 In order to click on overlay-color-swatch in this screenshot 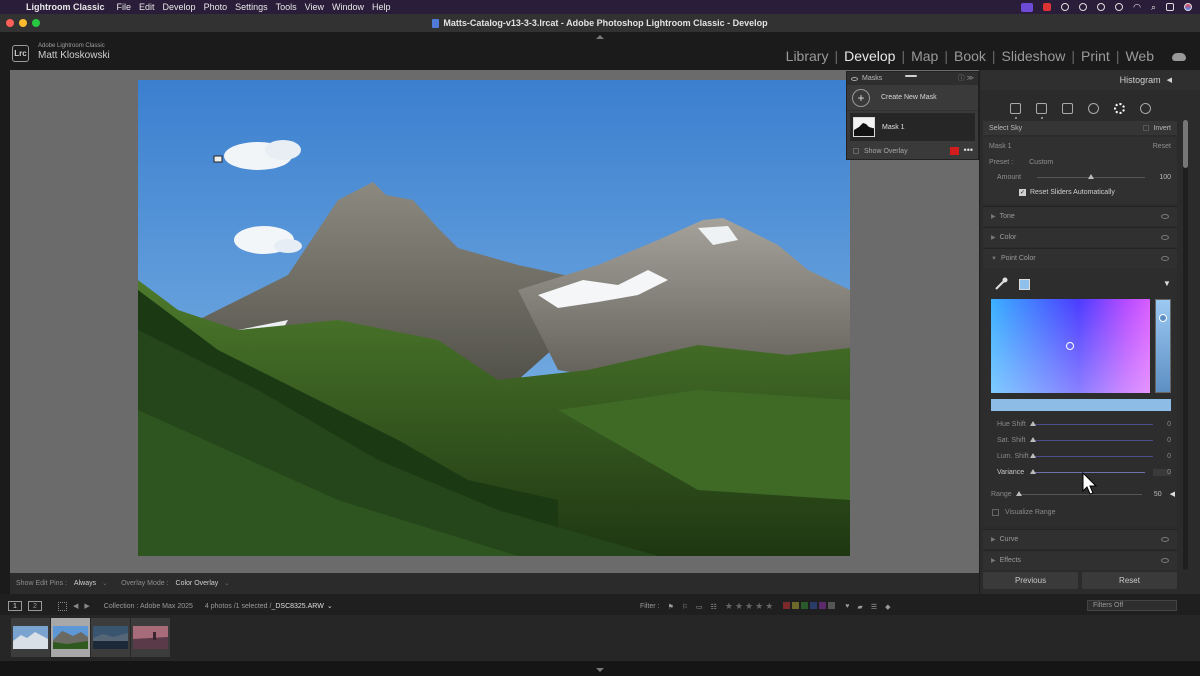, I will do `click(954, 151)`.